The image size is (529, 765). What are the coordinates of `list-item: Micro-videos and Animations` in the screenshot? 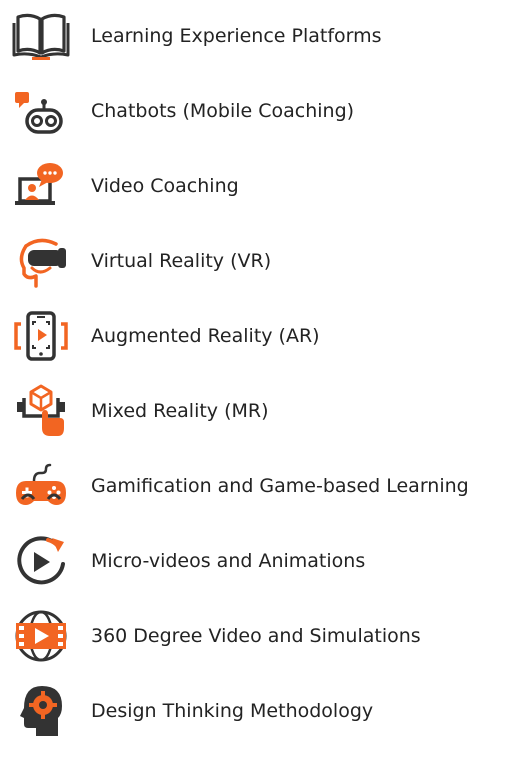 It's located at (264, 567).